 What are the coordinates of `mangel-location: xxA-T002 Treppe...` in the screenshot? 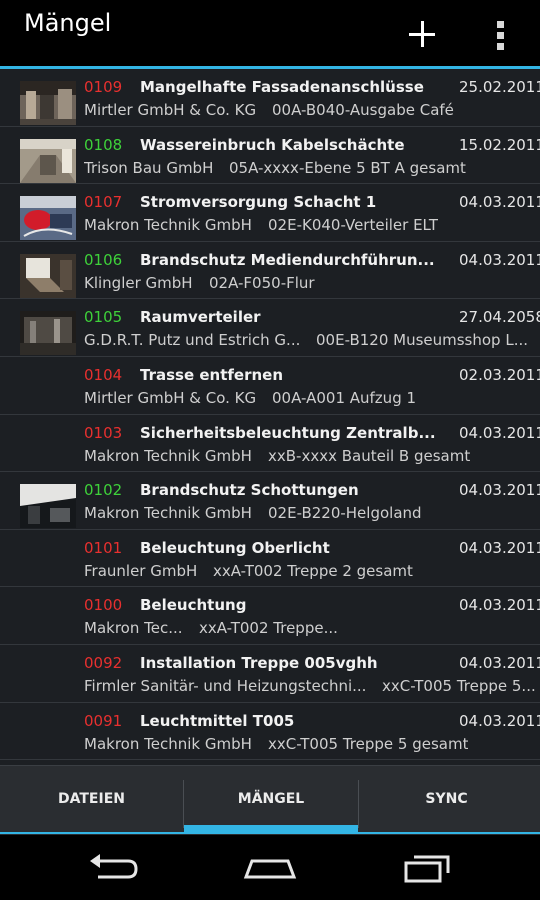 It's located at (268, 628).